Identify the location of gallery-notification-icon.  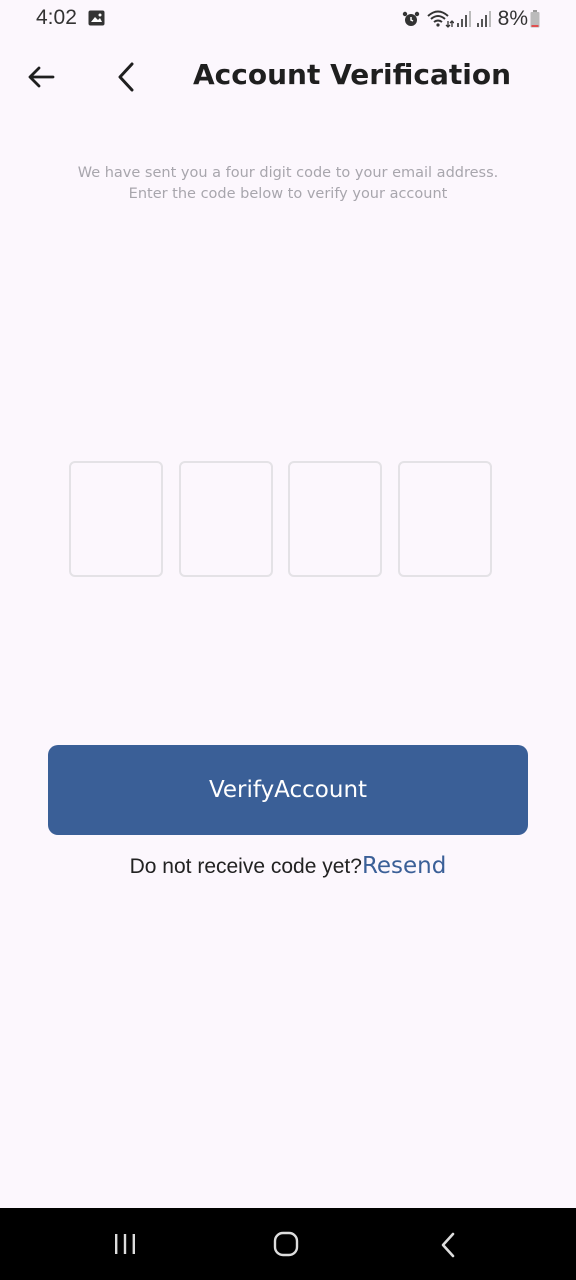
(96, 18).